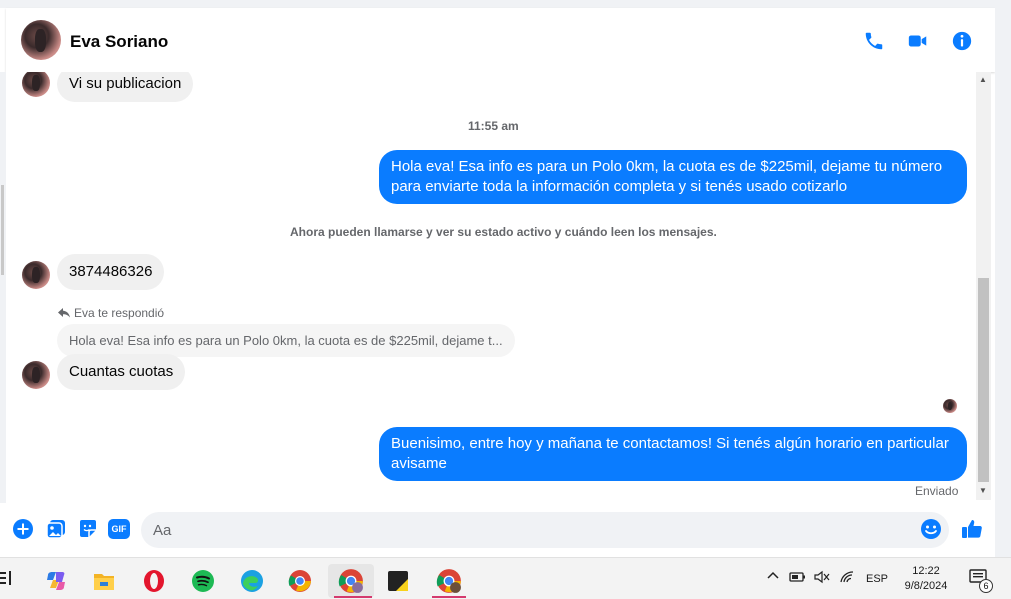  Describe the element at coordinates (154, 581) in the screenshot. I see `opera-icon` at that location.